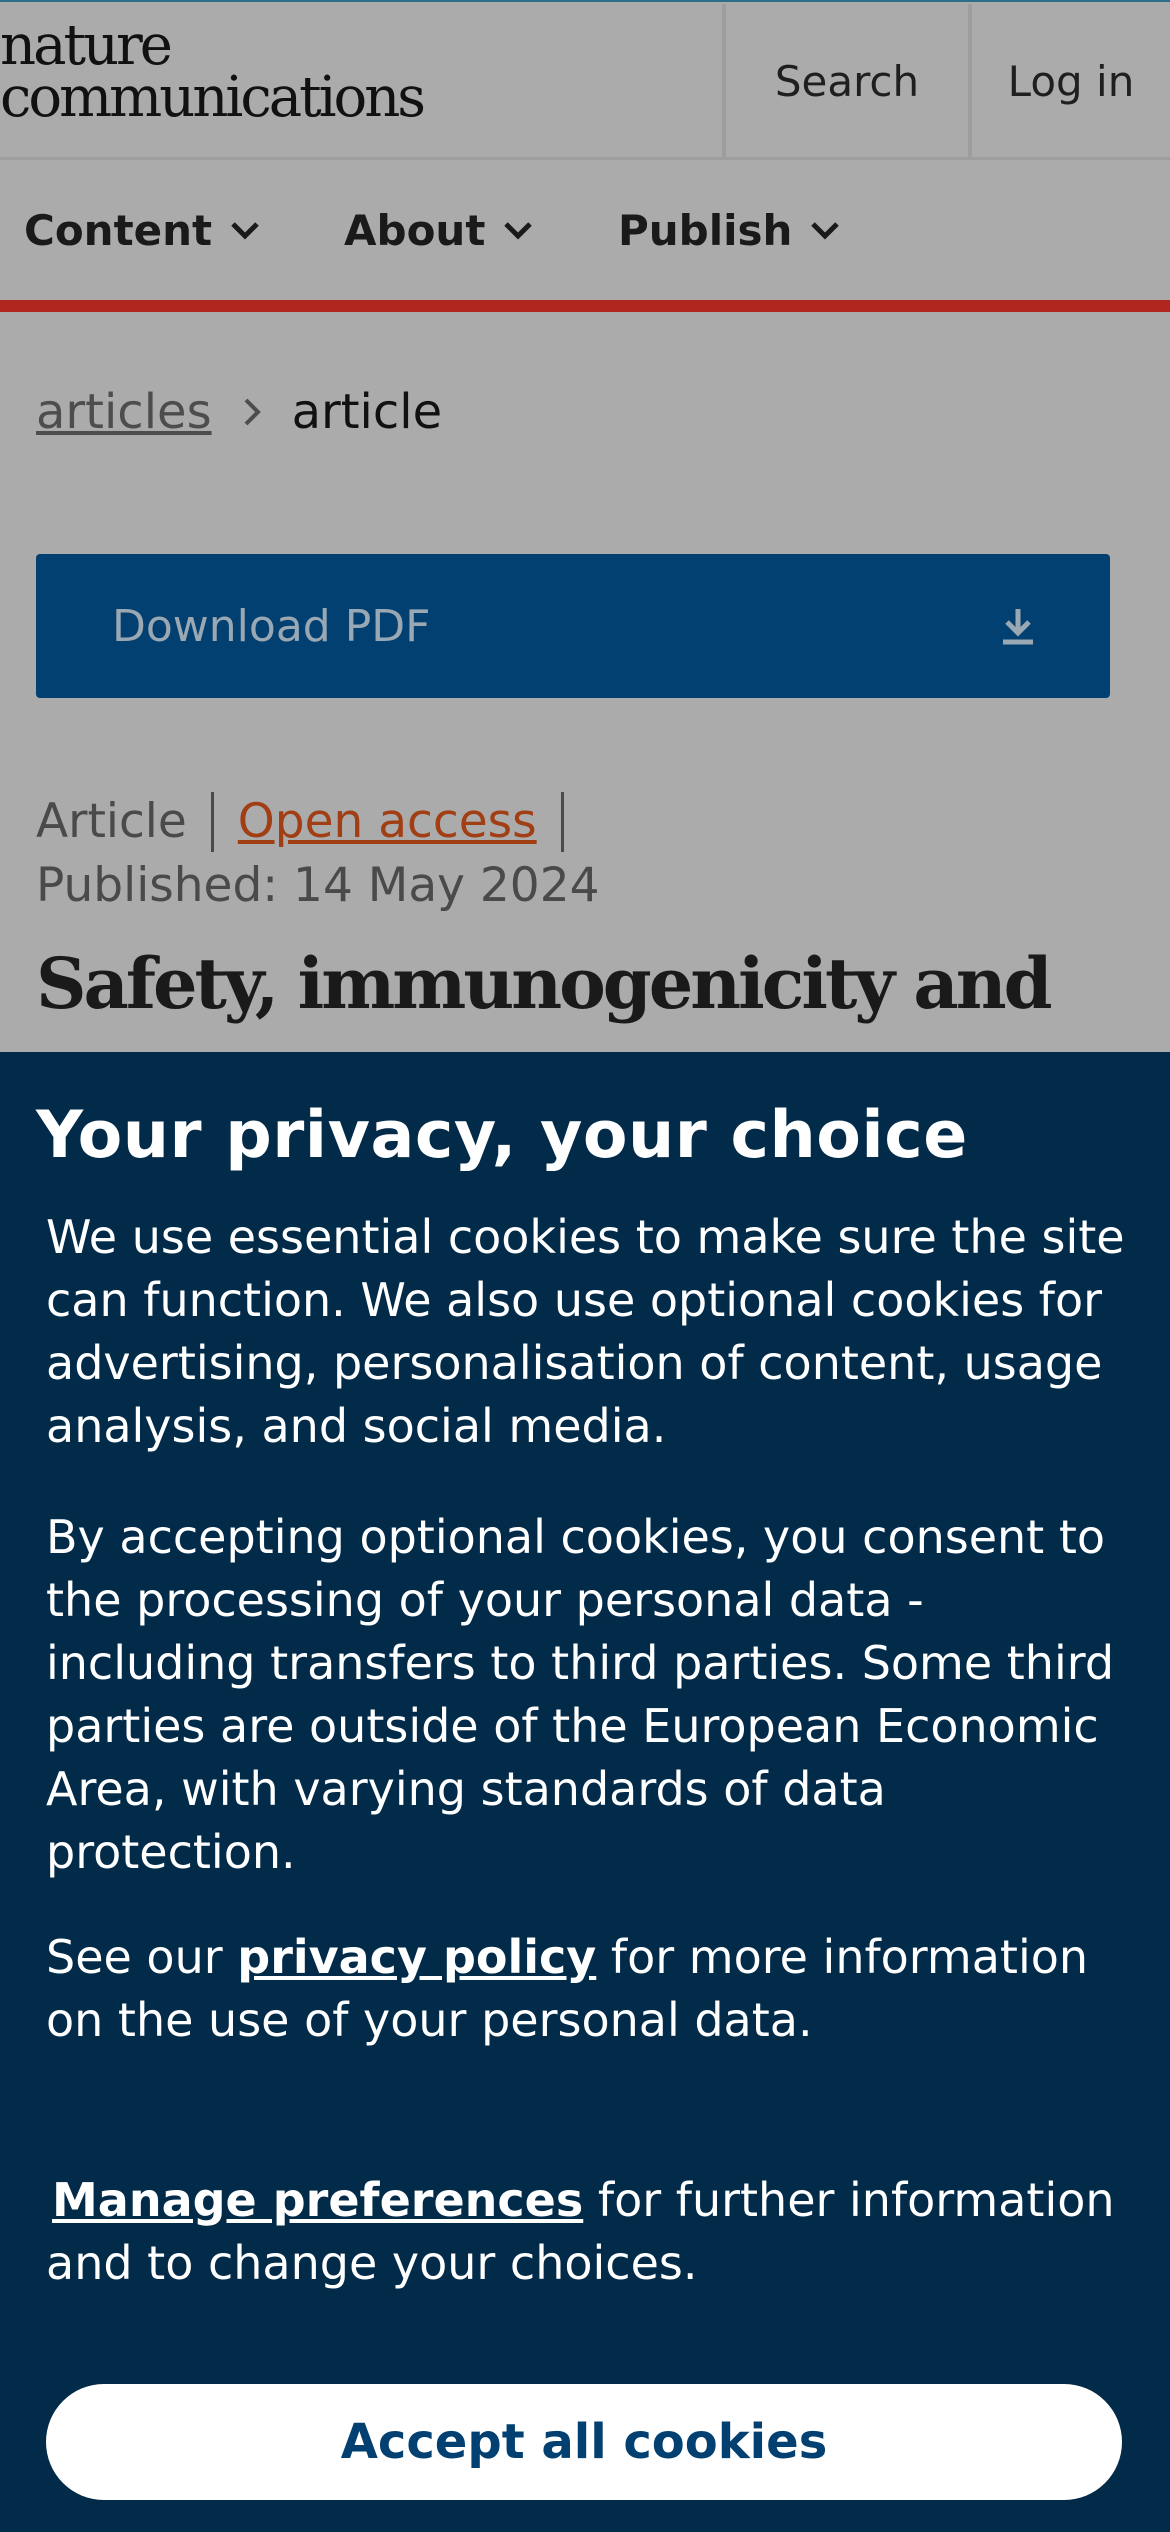  I want to click on accept-all-cookies-button: Accept all cookies, so click(584, 2442).